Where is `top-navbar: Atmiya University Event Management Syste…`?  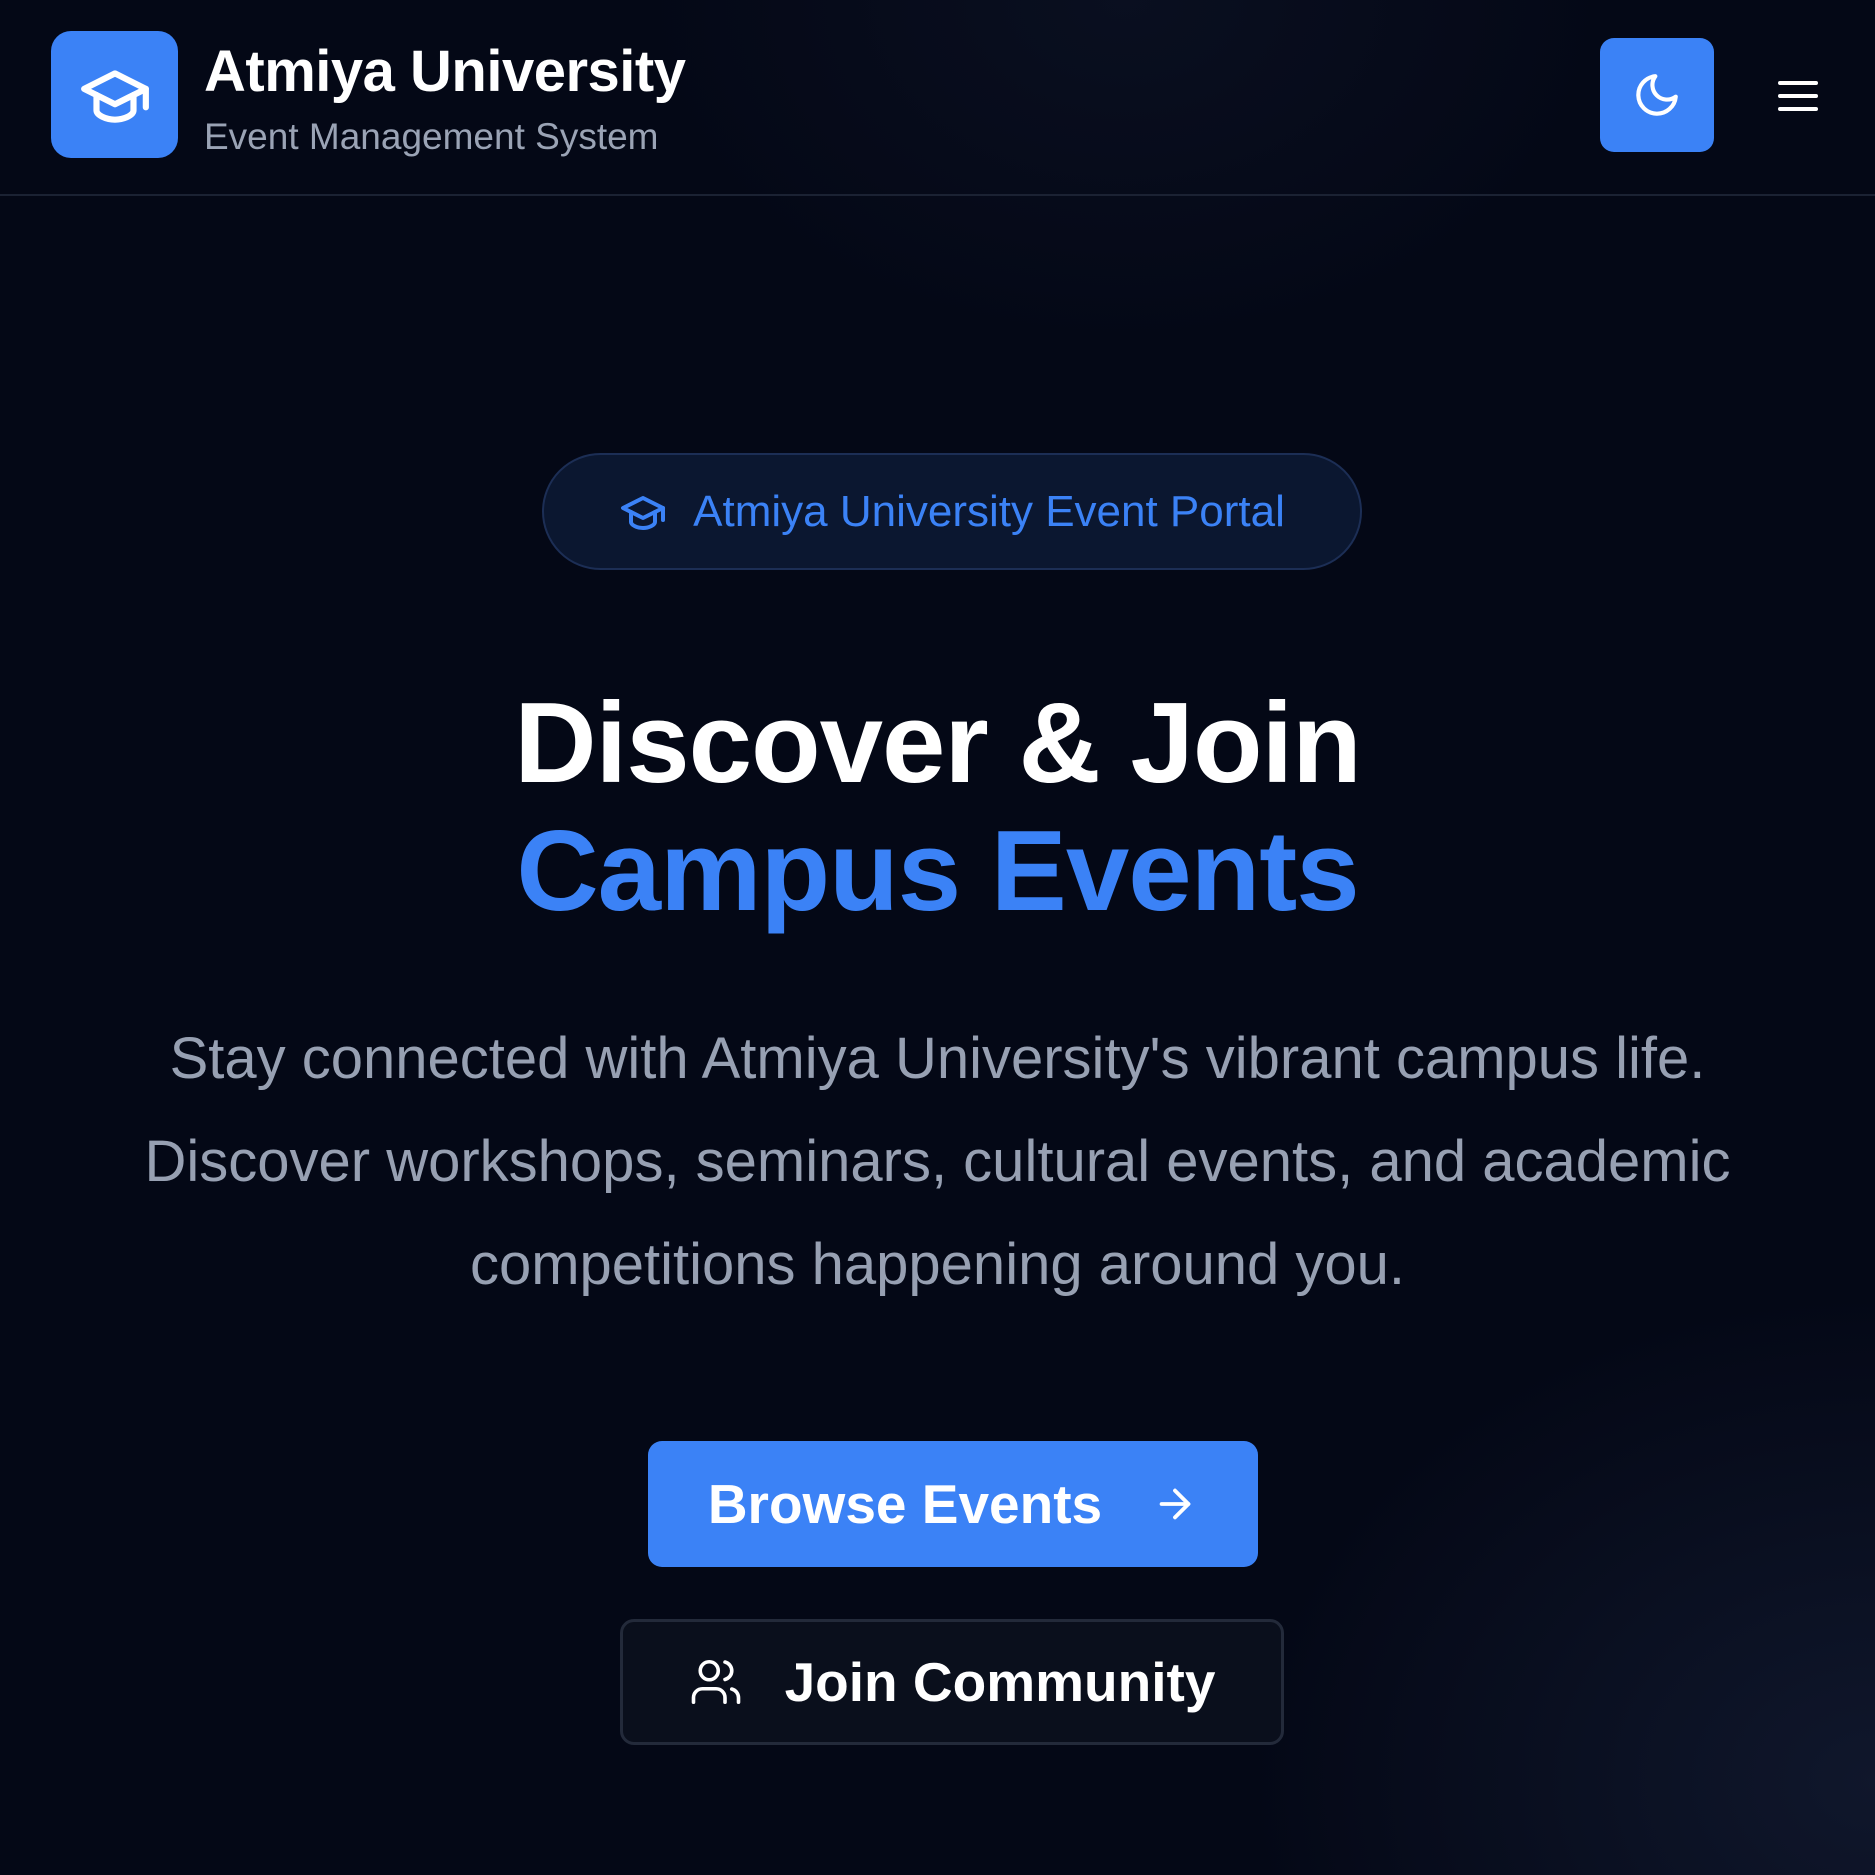 top-navbar: Atmiya University Event Management Syste… is located at coordinates (937, 98).